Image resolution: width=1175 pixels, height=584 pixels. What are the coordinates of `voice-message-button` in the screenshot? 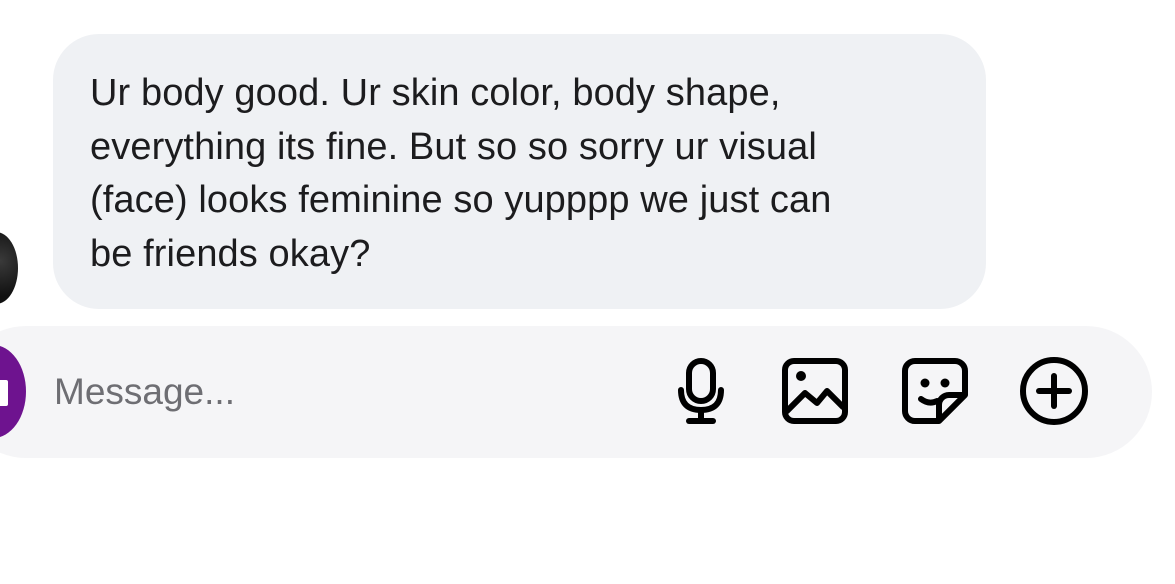 It's located at (701, 391).